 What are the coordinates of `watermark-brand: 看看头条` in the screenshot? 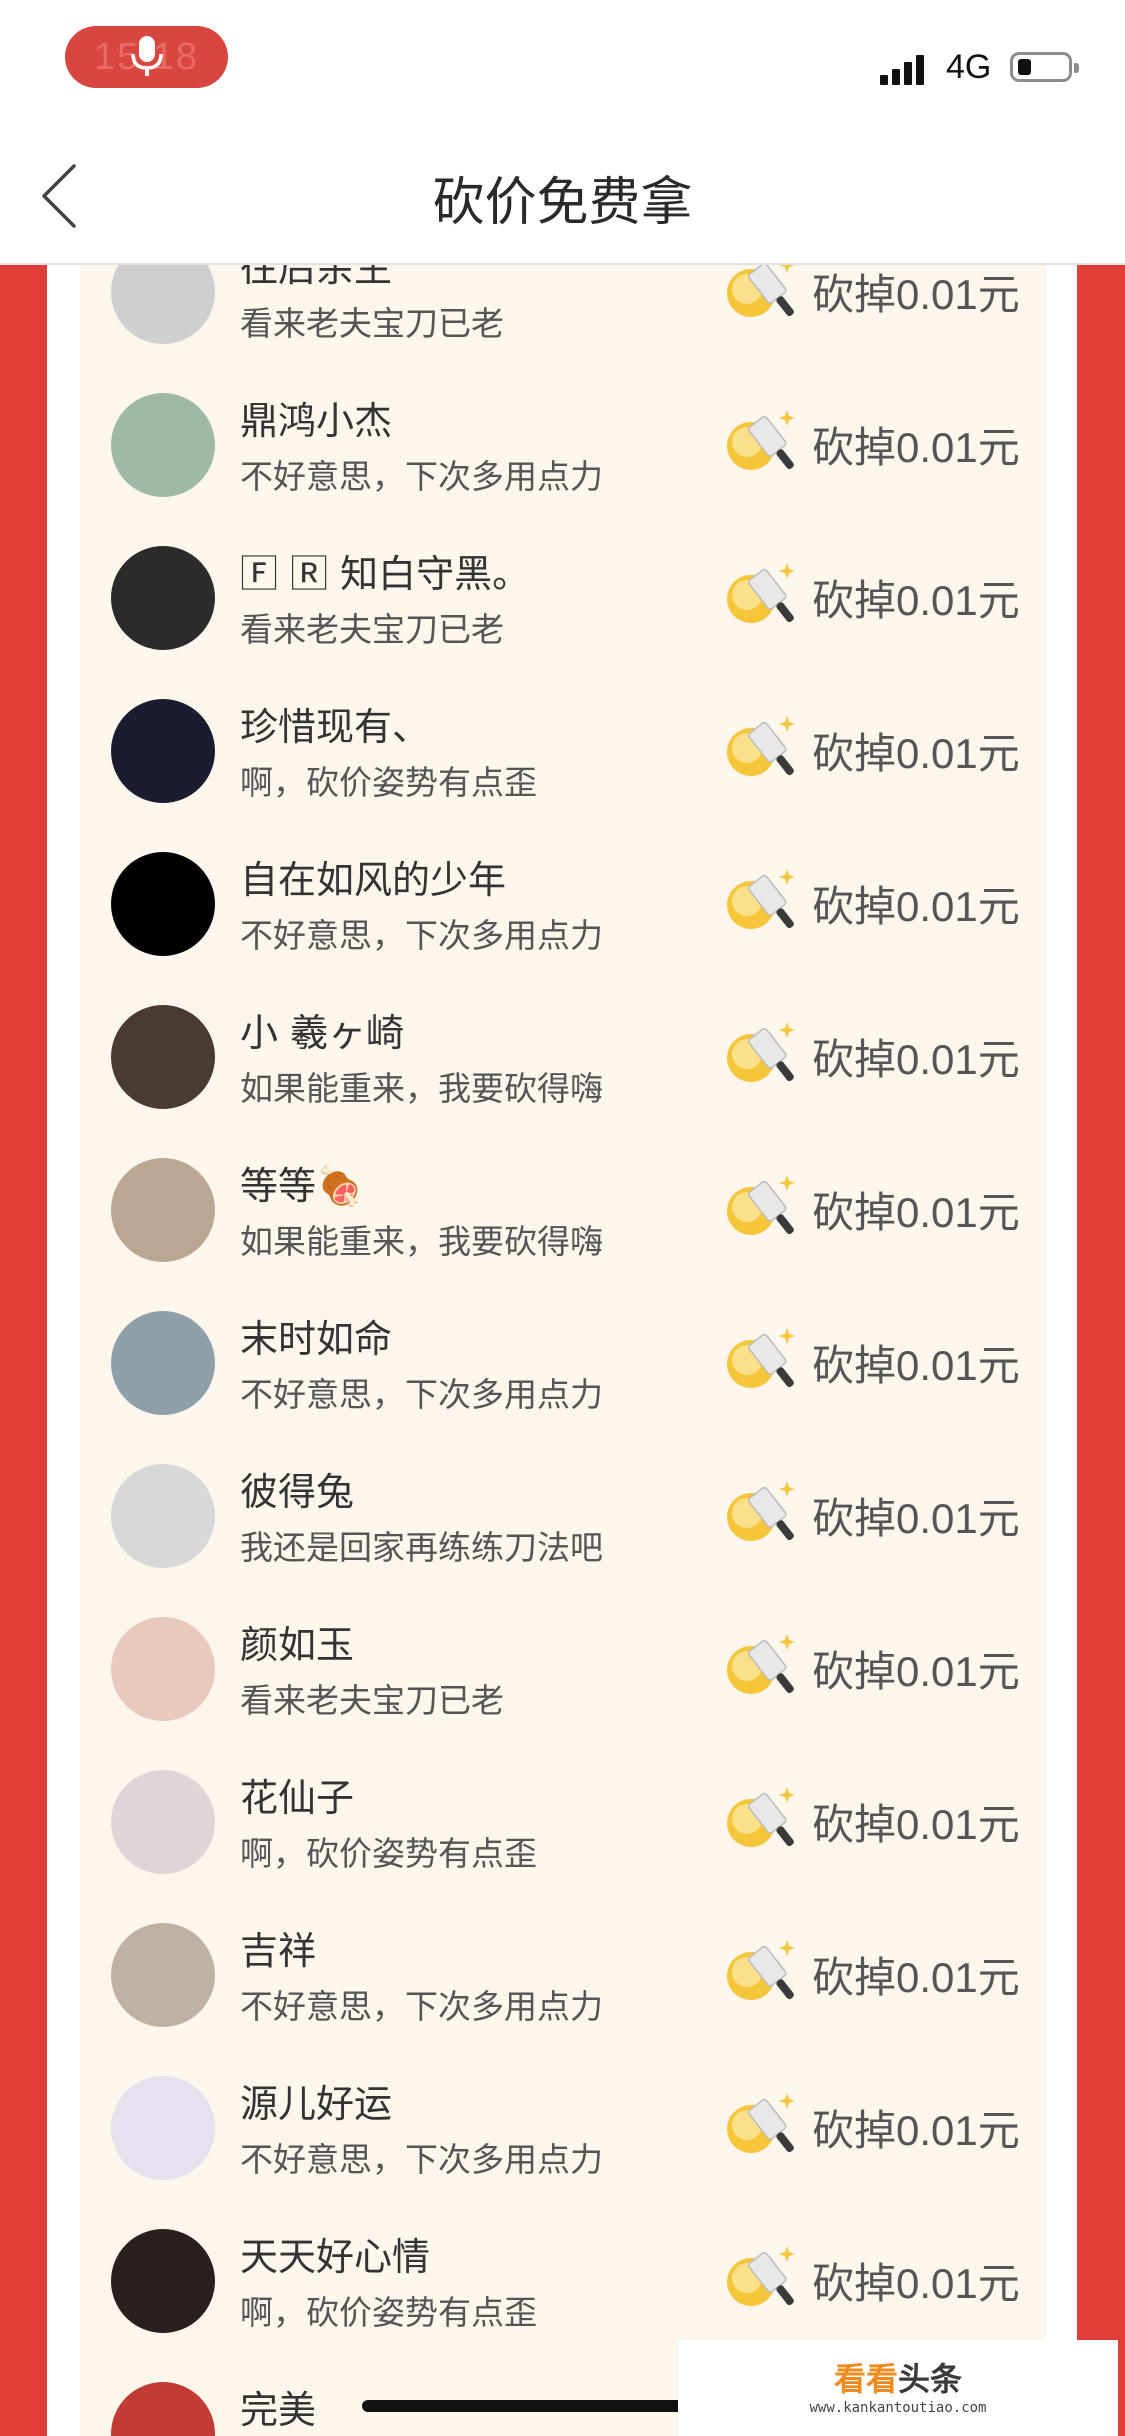 It's located at (898, 2379).